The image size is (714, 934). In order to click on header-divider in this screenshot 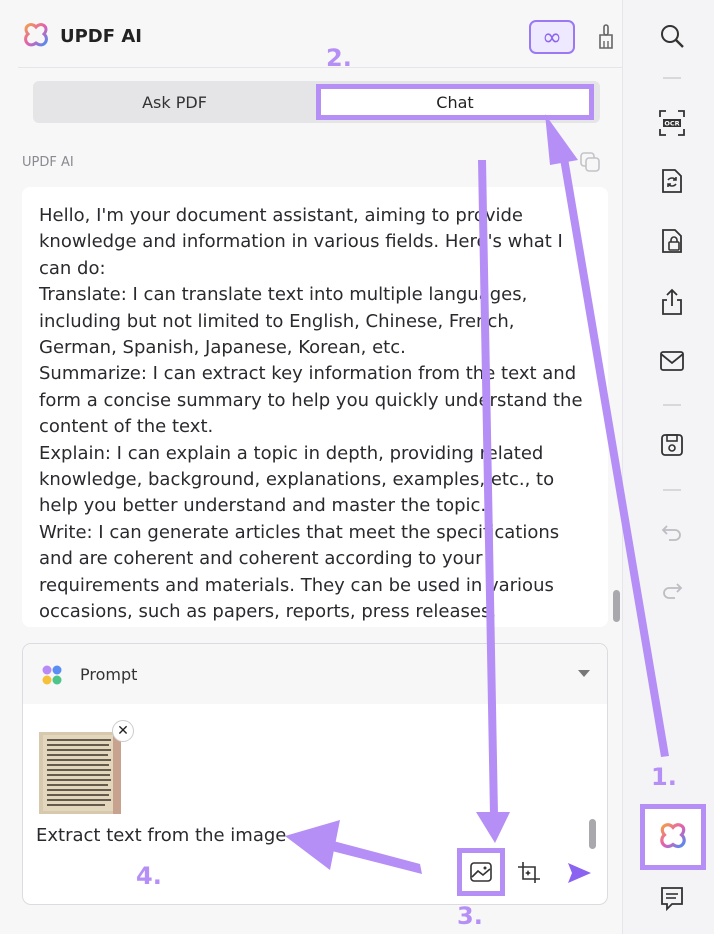, I will do `click(320, 67)`.